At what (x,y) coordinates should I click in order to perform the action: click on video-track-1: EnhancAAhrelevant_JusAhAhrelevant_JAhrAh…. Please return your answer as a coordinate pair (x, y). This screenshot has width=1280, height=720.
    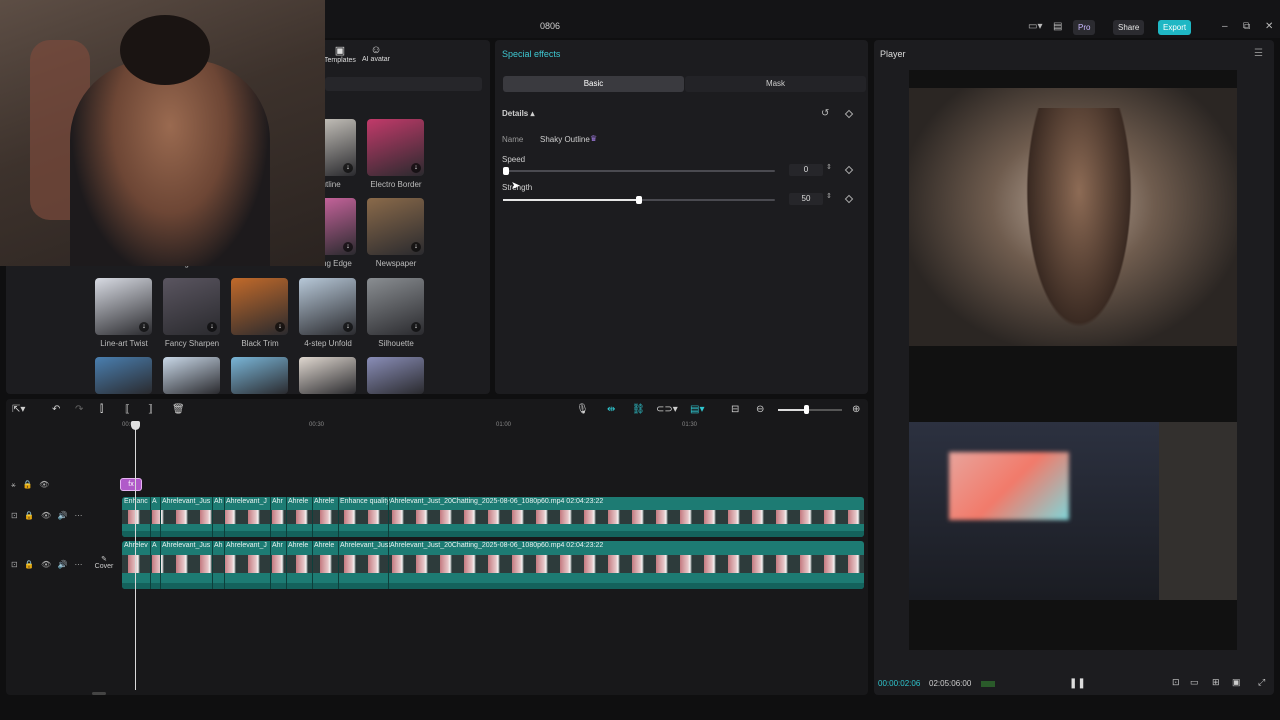
    Looking at the image, I should click on (493, 517).